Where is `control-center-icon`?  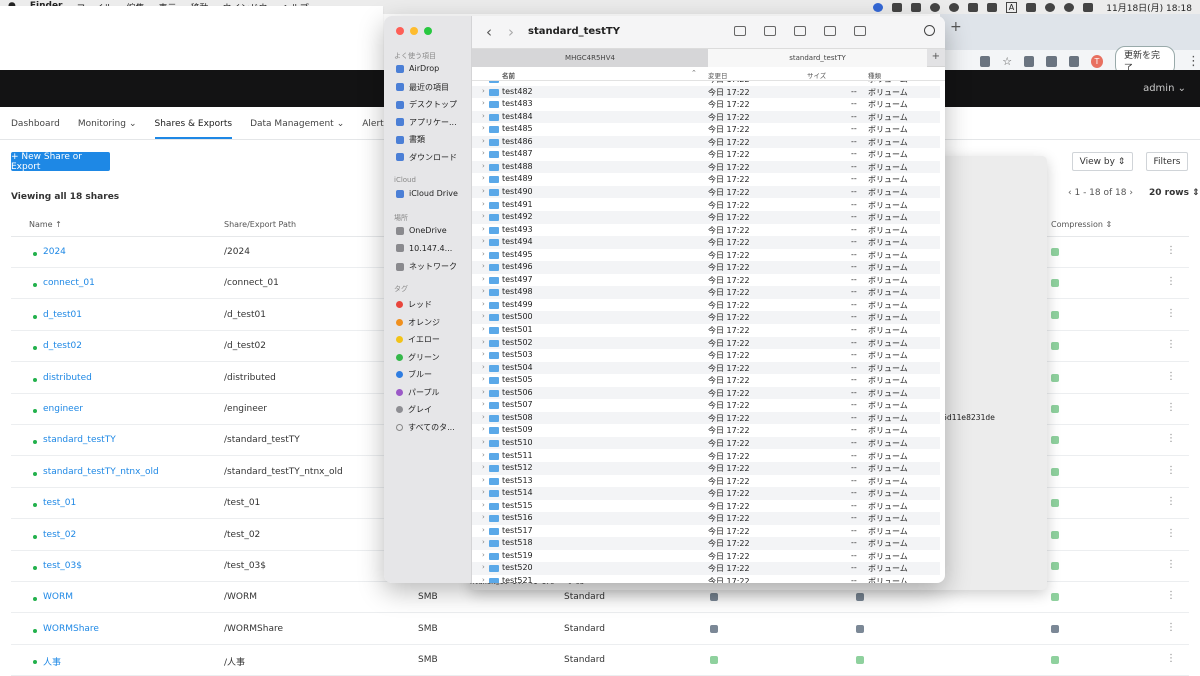
control-center-icon is located at coordinates (1088, 7).